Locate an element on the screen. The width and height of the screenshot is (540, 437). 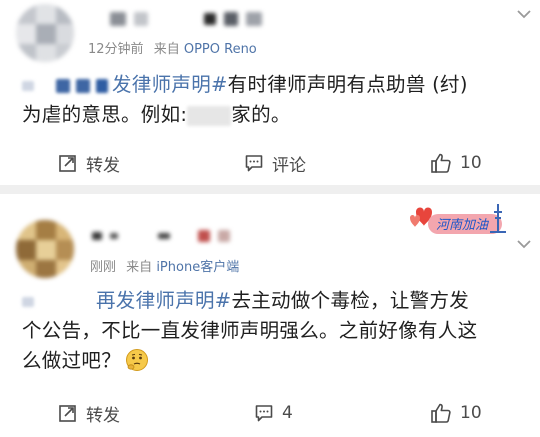
comment-button: 4 is located at coordinates (273, 413).